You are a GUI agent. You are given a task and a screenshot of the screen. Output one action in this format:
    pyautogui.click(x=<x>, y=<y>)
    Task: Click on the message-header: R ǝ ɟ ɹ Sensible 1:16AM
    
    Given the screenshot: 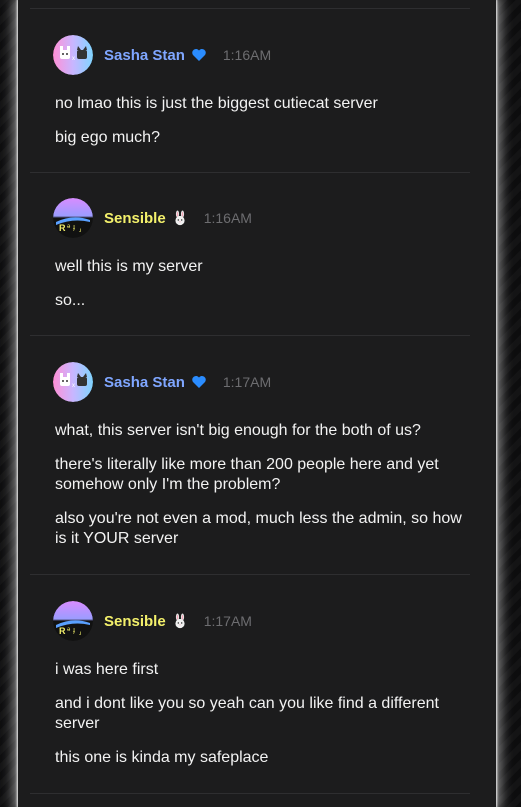 What is the action you would take?
    pyautogui.click(x=152, y=218)
    